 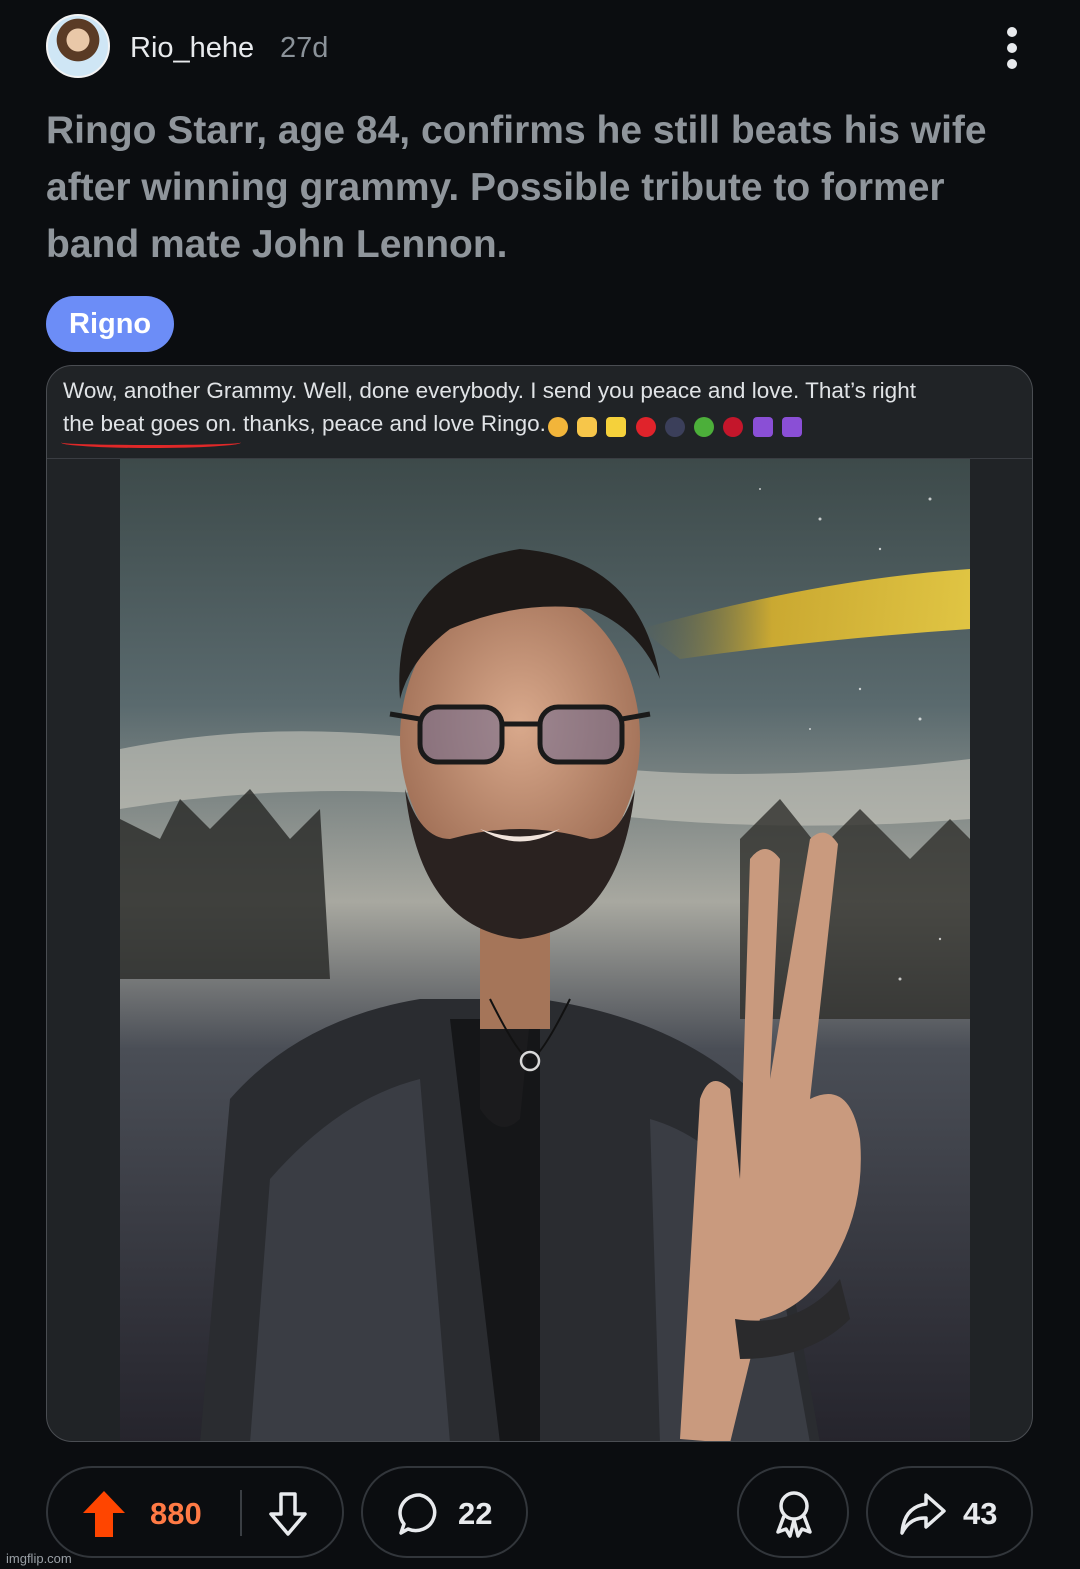 I want to click on upvote-icon, so click(x=104, y=1514).